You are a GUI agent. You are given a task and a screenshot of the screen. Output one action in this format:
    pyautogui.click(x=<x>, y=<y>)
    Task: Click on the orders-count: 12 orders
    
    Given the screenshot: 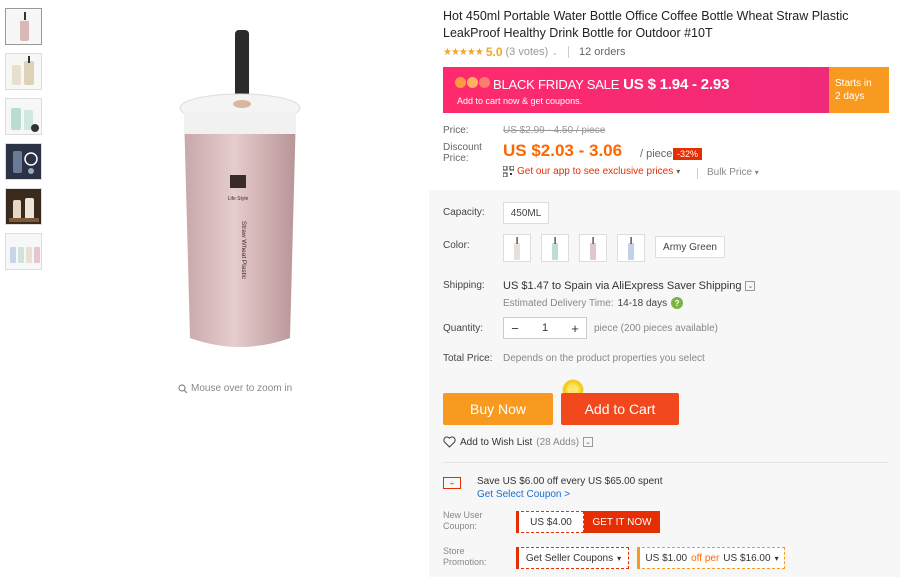 What is the action you would take?
    pyautogui.click(x=602, y=52)
    